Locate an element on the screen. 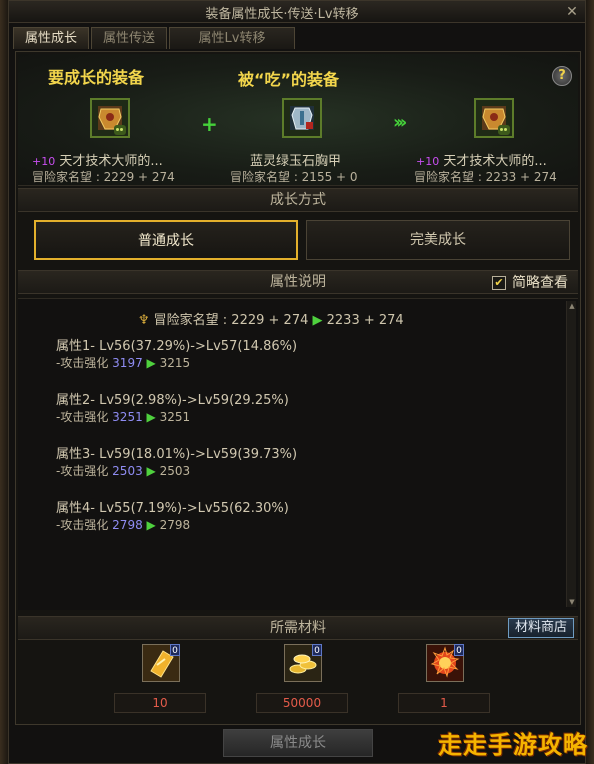 Image resolution: width=594 pixels, height=764 pixels. materials-header: 所需材料 材料商店 is located at coordinates (298, 628).